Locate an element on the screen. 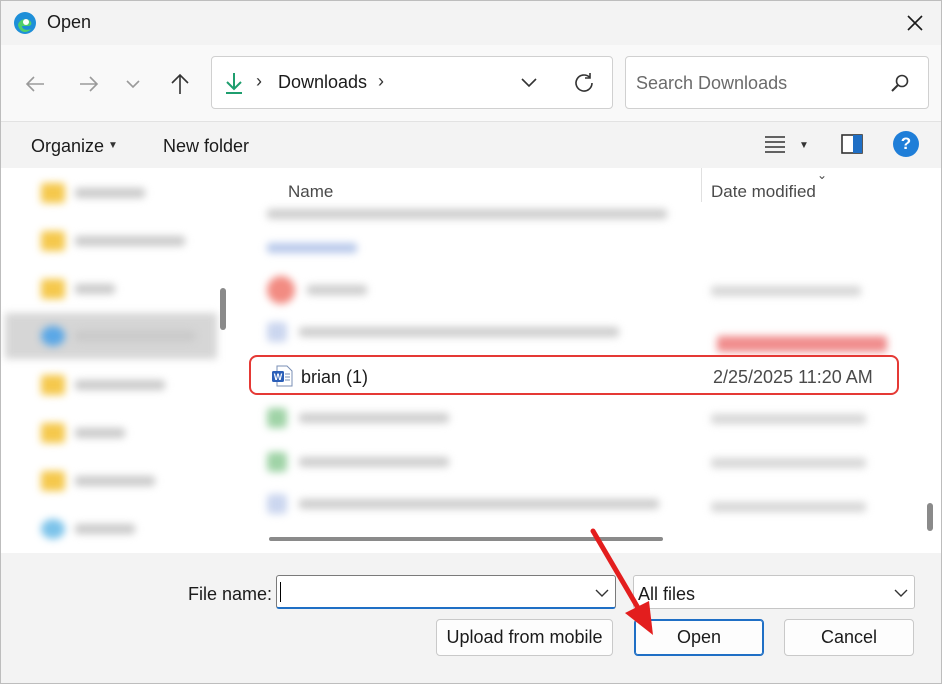  edge-icon is located at coordinates (25, 23).